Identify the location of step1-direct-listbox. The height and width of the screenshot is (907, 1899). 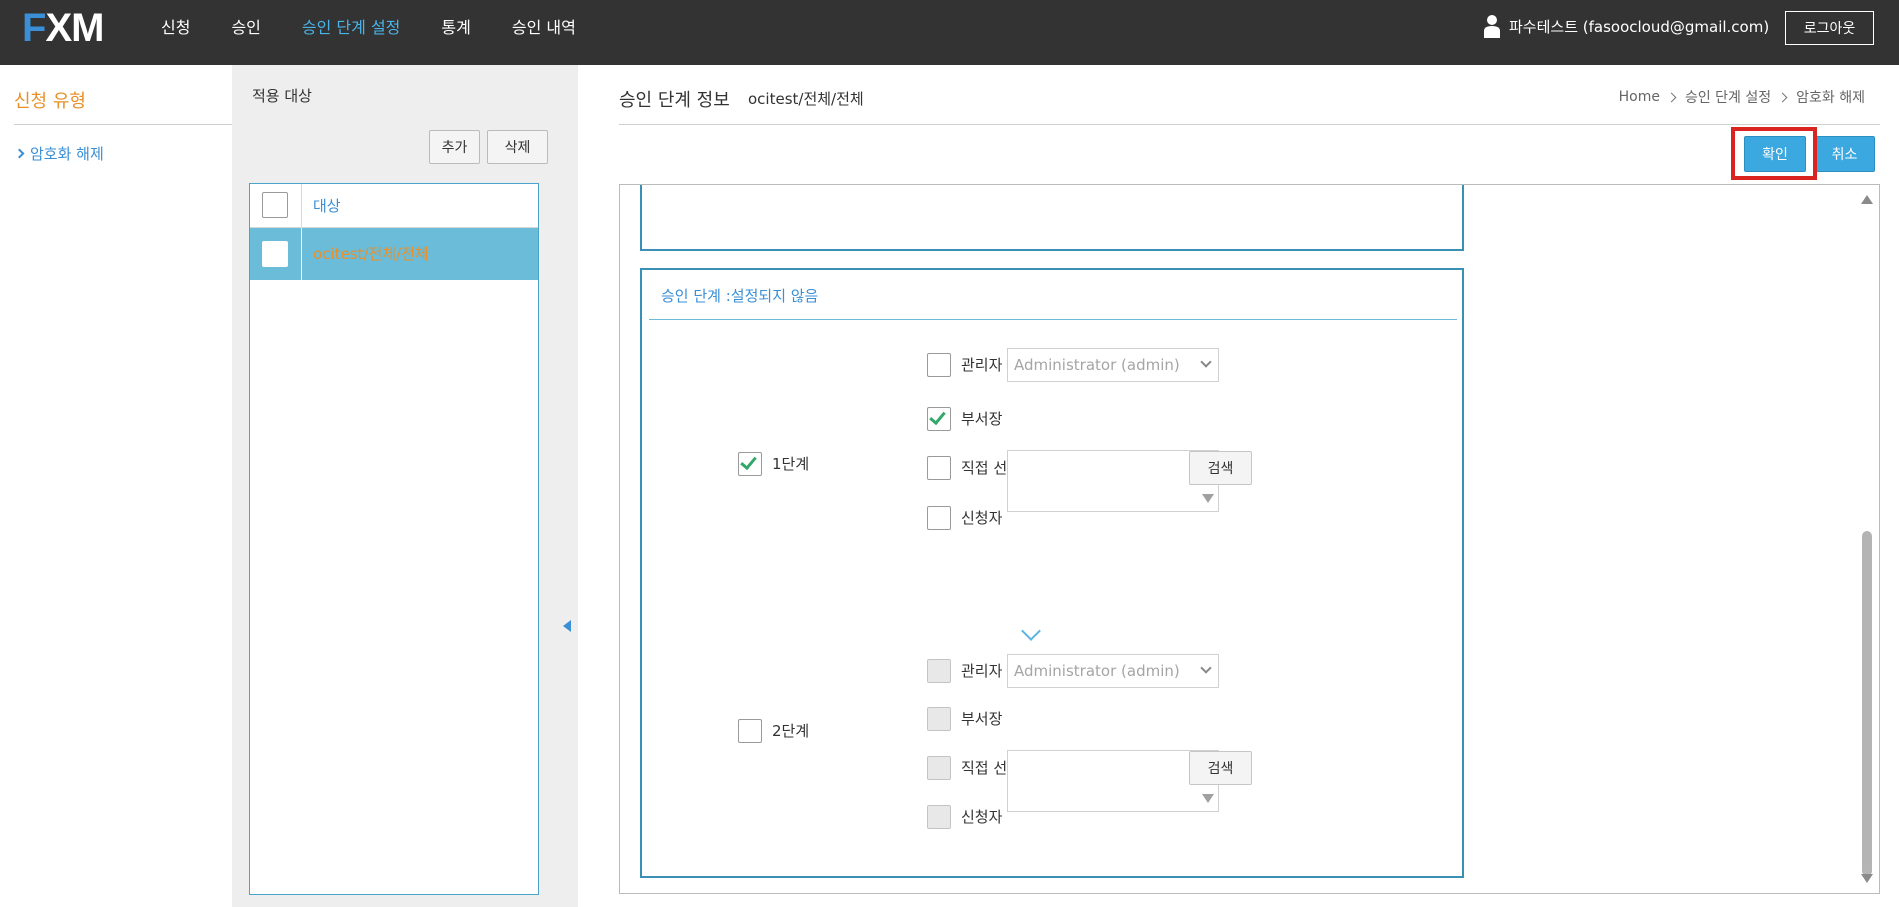
(1113, 481).